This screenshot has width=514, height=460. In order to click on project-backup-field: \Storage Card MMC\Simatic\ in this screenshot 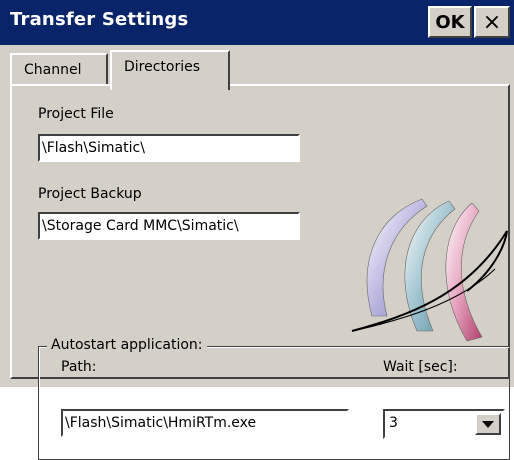, I will do `click(169, 226)`.